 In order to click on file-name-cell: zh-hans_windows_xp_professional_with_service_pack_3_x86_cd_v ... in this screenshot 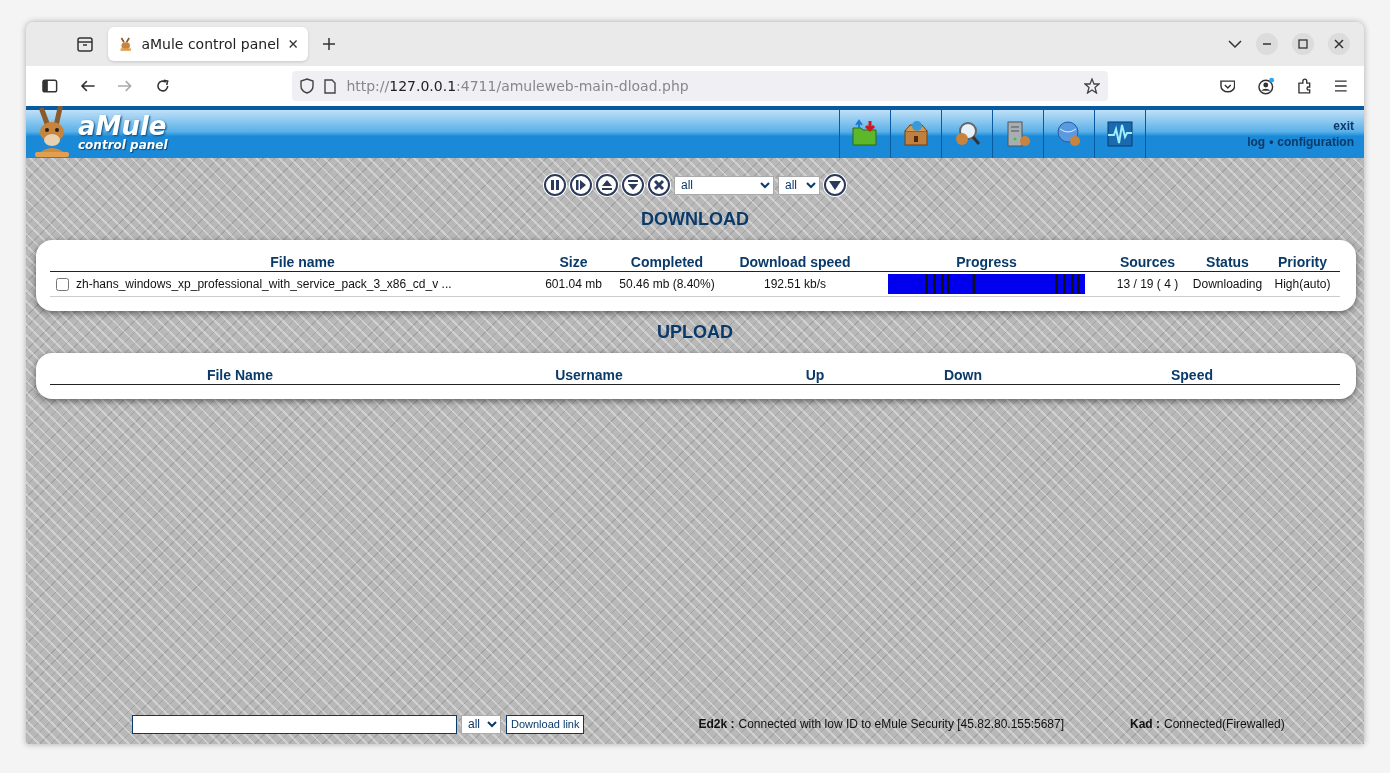, I will do `click(302, 284)`.